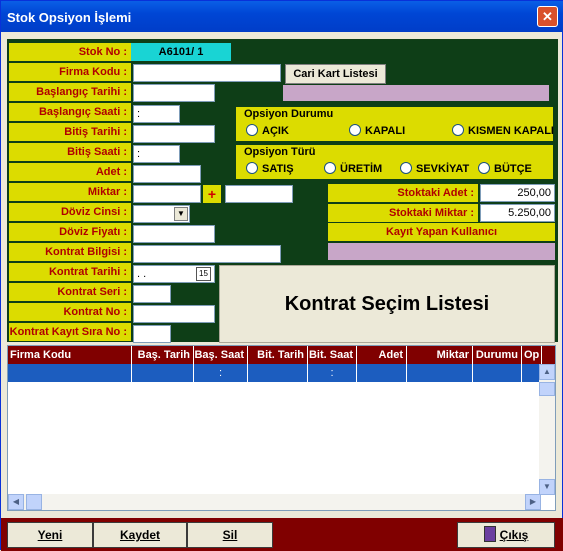 This screenshot has width=563, height=551. I want to click on col-bas-saat: Baş. Saat, so click(221, 355).